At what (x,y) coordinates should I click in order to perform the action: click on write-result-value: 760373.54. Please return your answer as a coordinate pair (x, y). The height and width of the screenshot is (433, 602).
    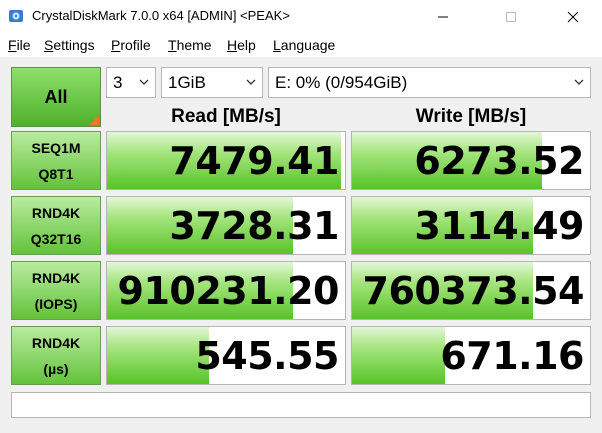
    Looking at the image, I should click on (473, 291).